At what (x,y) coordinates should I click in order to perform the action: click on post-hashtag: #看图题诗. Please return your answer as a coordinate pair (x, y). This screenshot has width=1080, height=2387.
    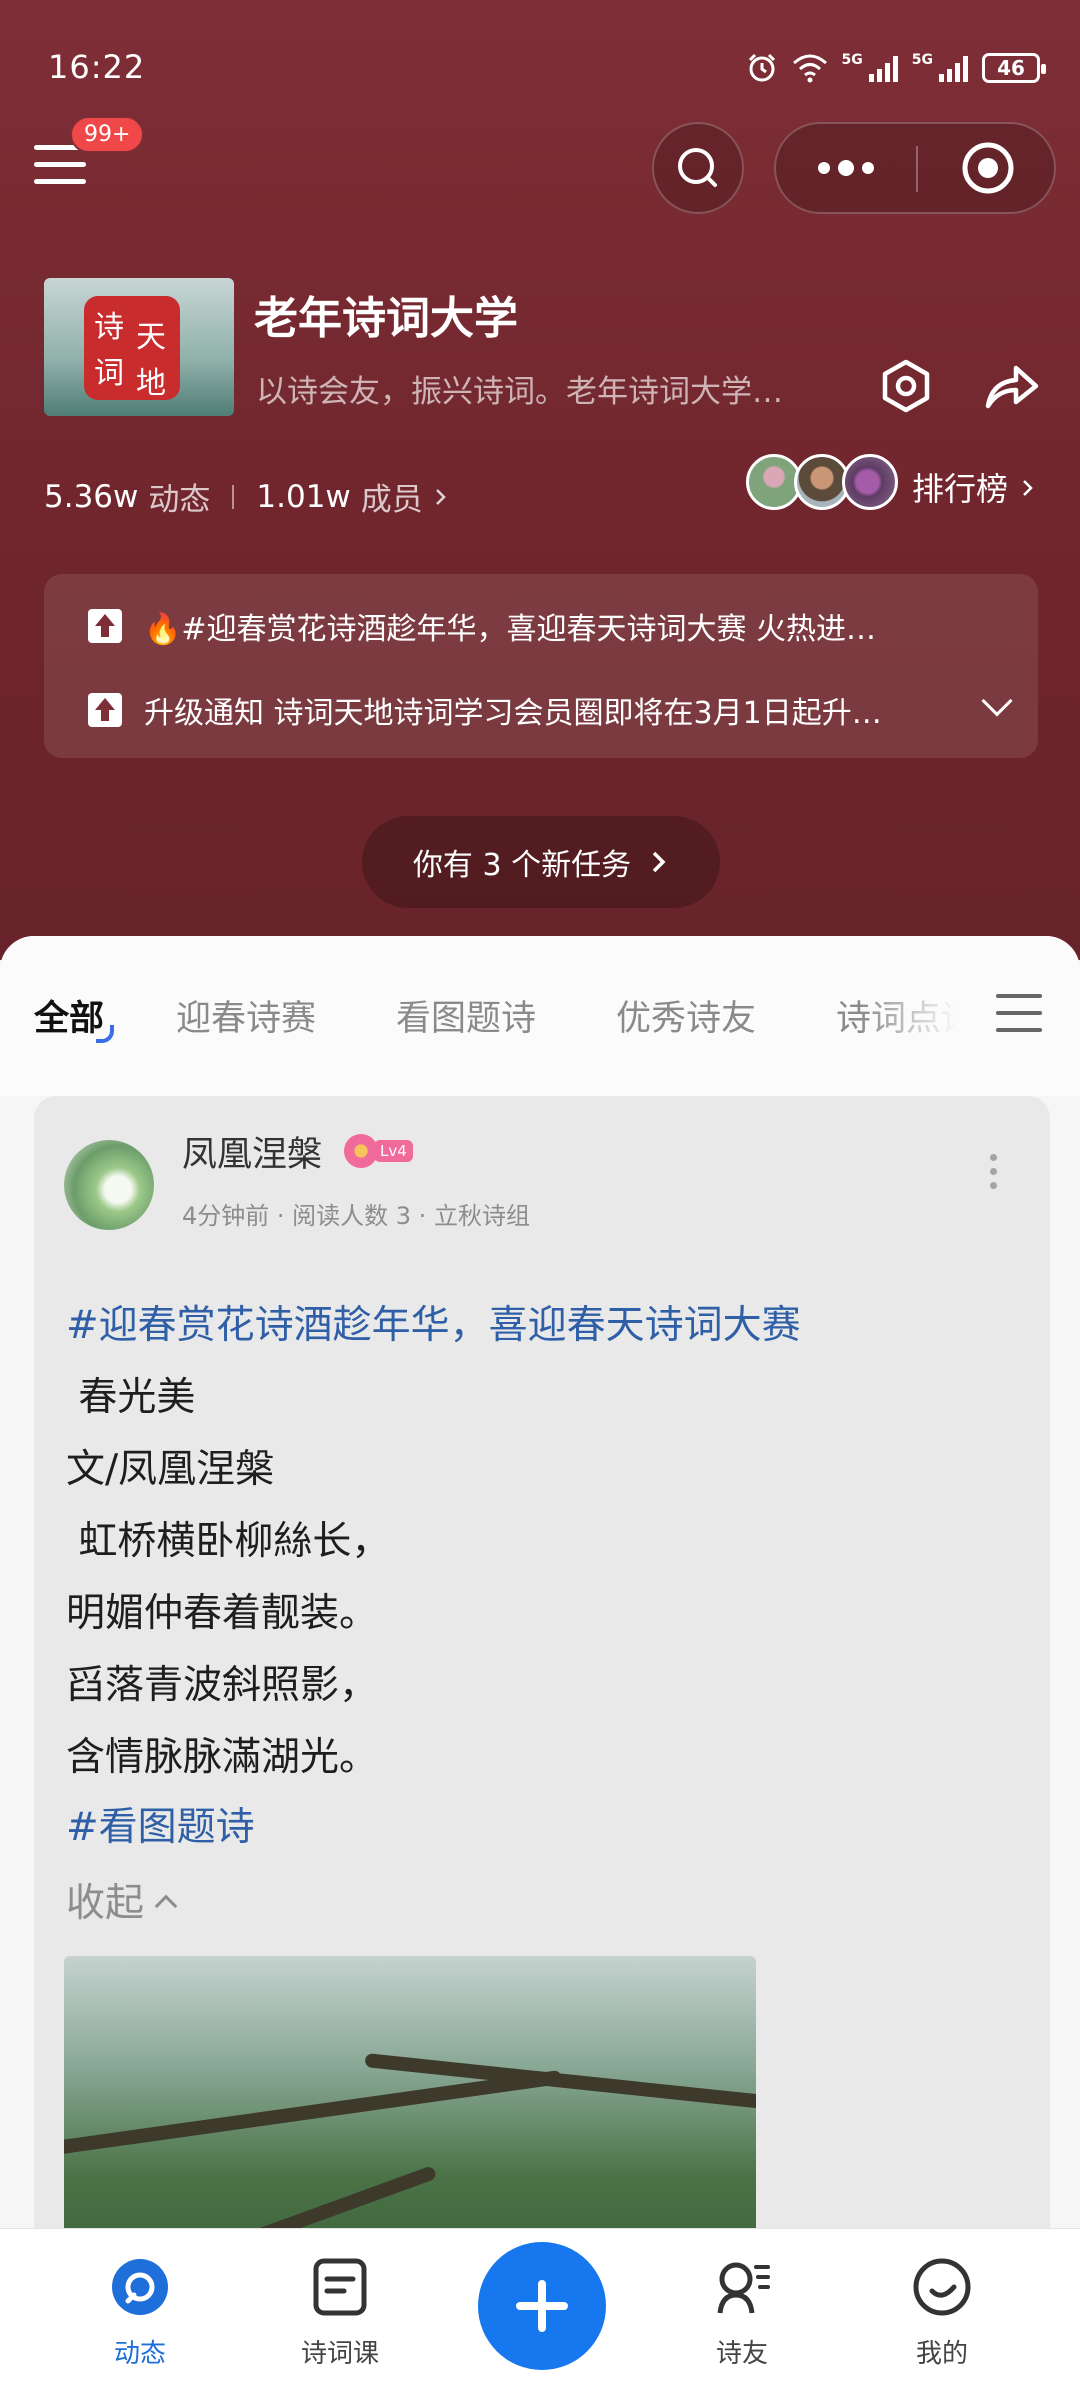
    Looking at the image, I should click on (160, 1824).